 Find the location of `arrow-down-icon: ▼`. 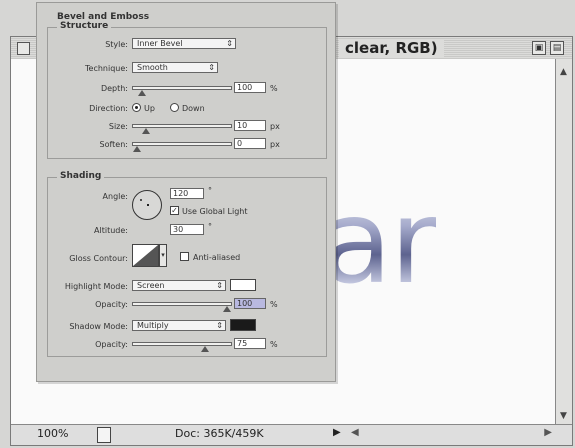

arrow-down-icon: ▼ is located at coordinates (563, 416).